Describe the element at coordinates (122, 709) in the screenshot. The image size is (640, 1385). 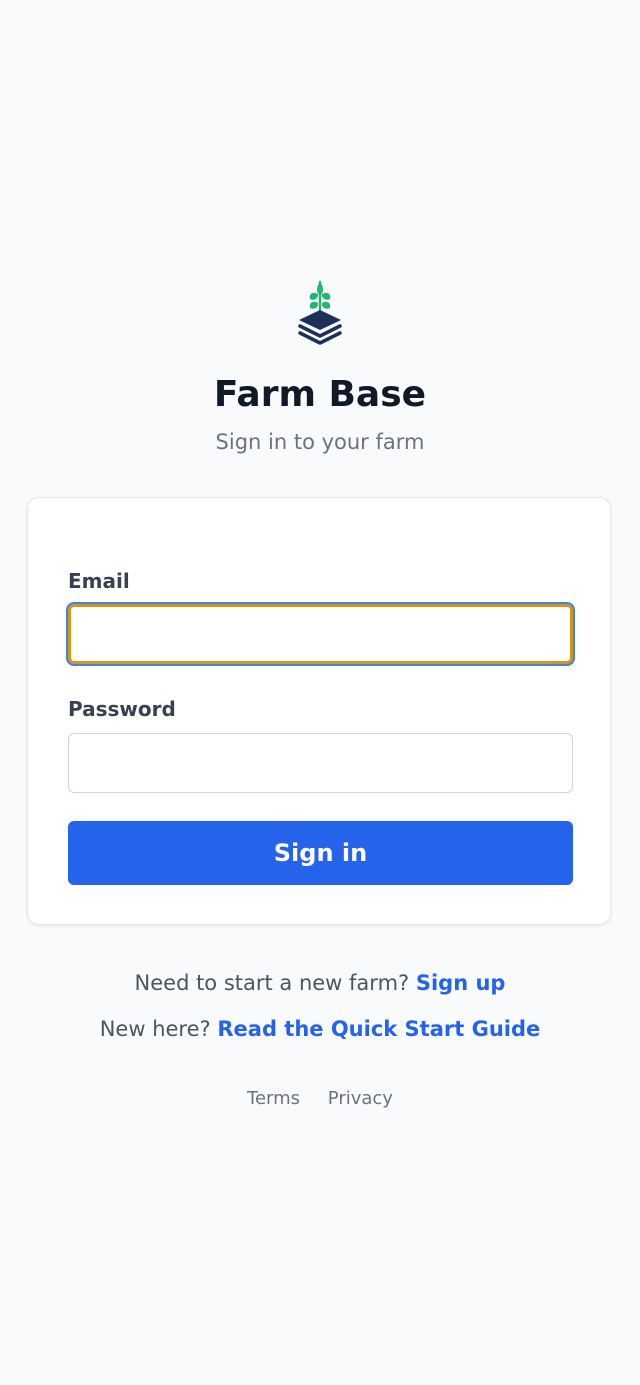
I see `password-label: Password` at that location.